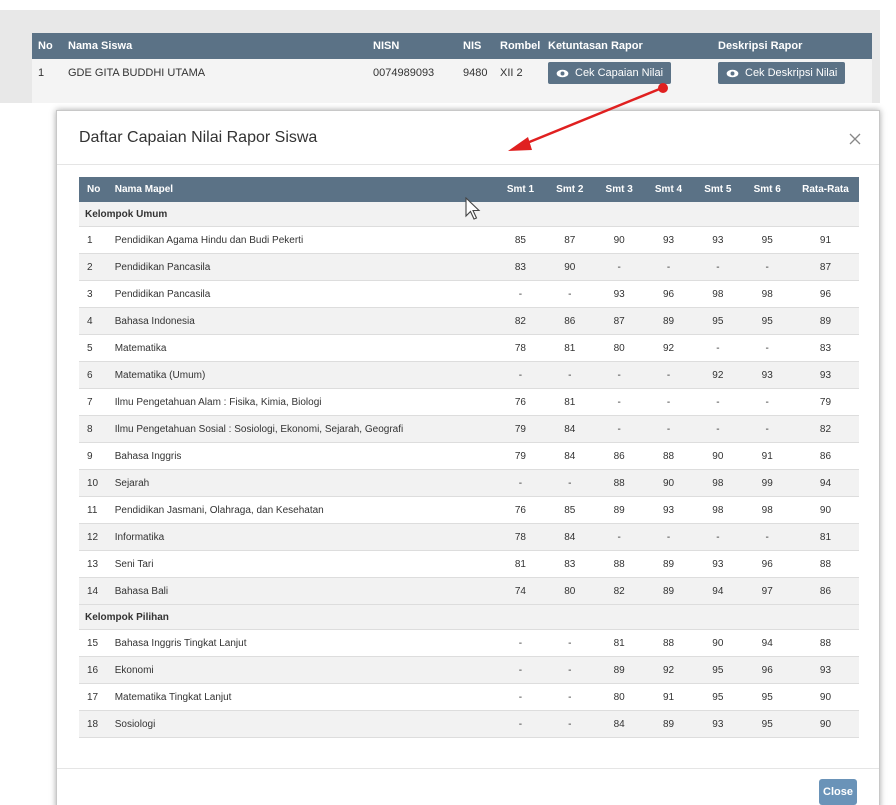 The image size is (896, 805). What do you see at coordinates (90, 240) in the screenshot?
I see `row-no: 1` at bounding box center [90, 240].